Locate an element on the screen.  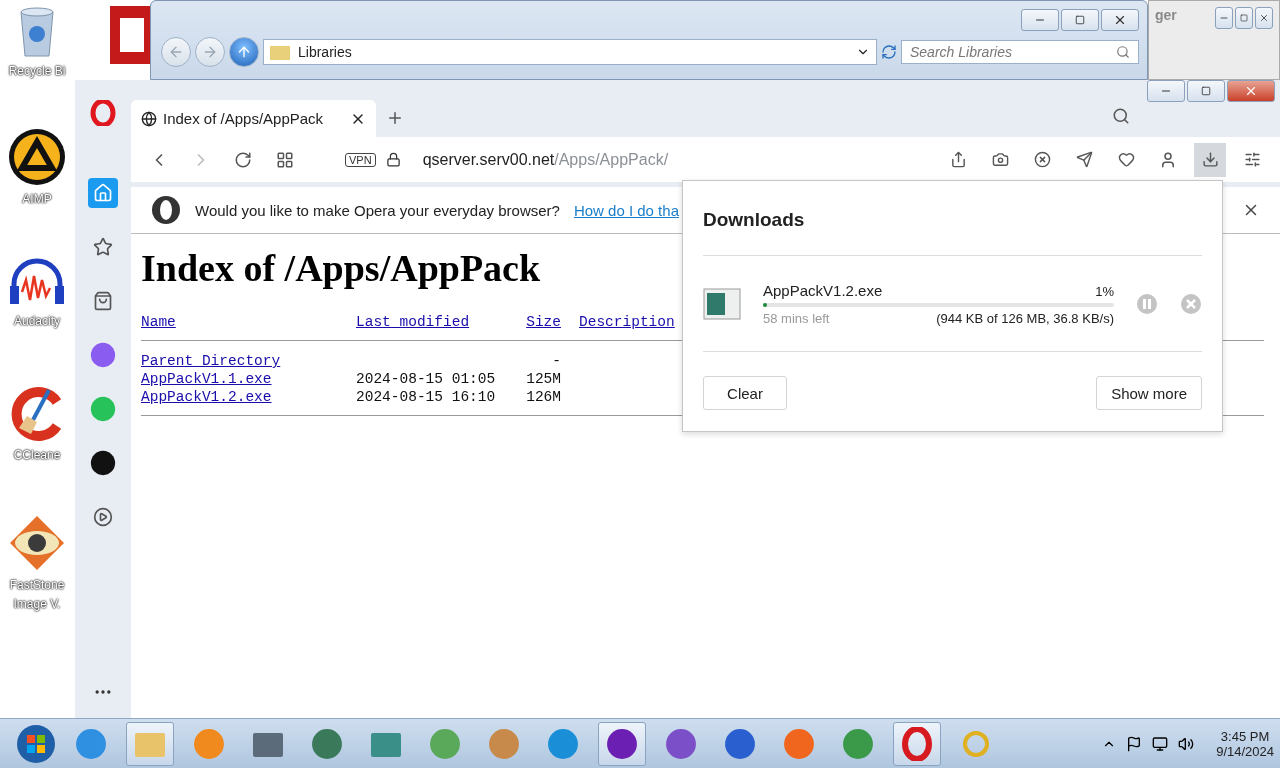
address-bar: Libraries is located at coordinates (570, 52).